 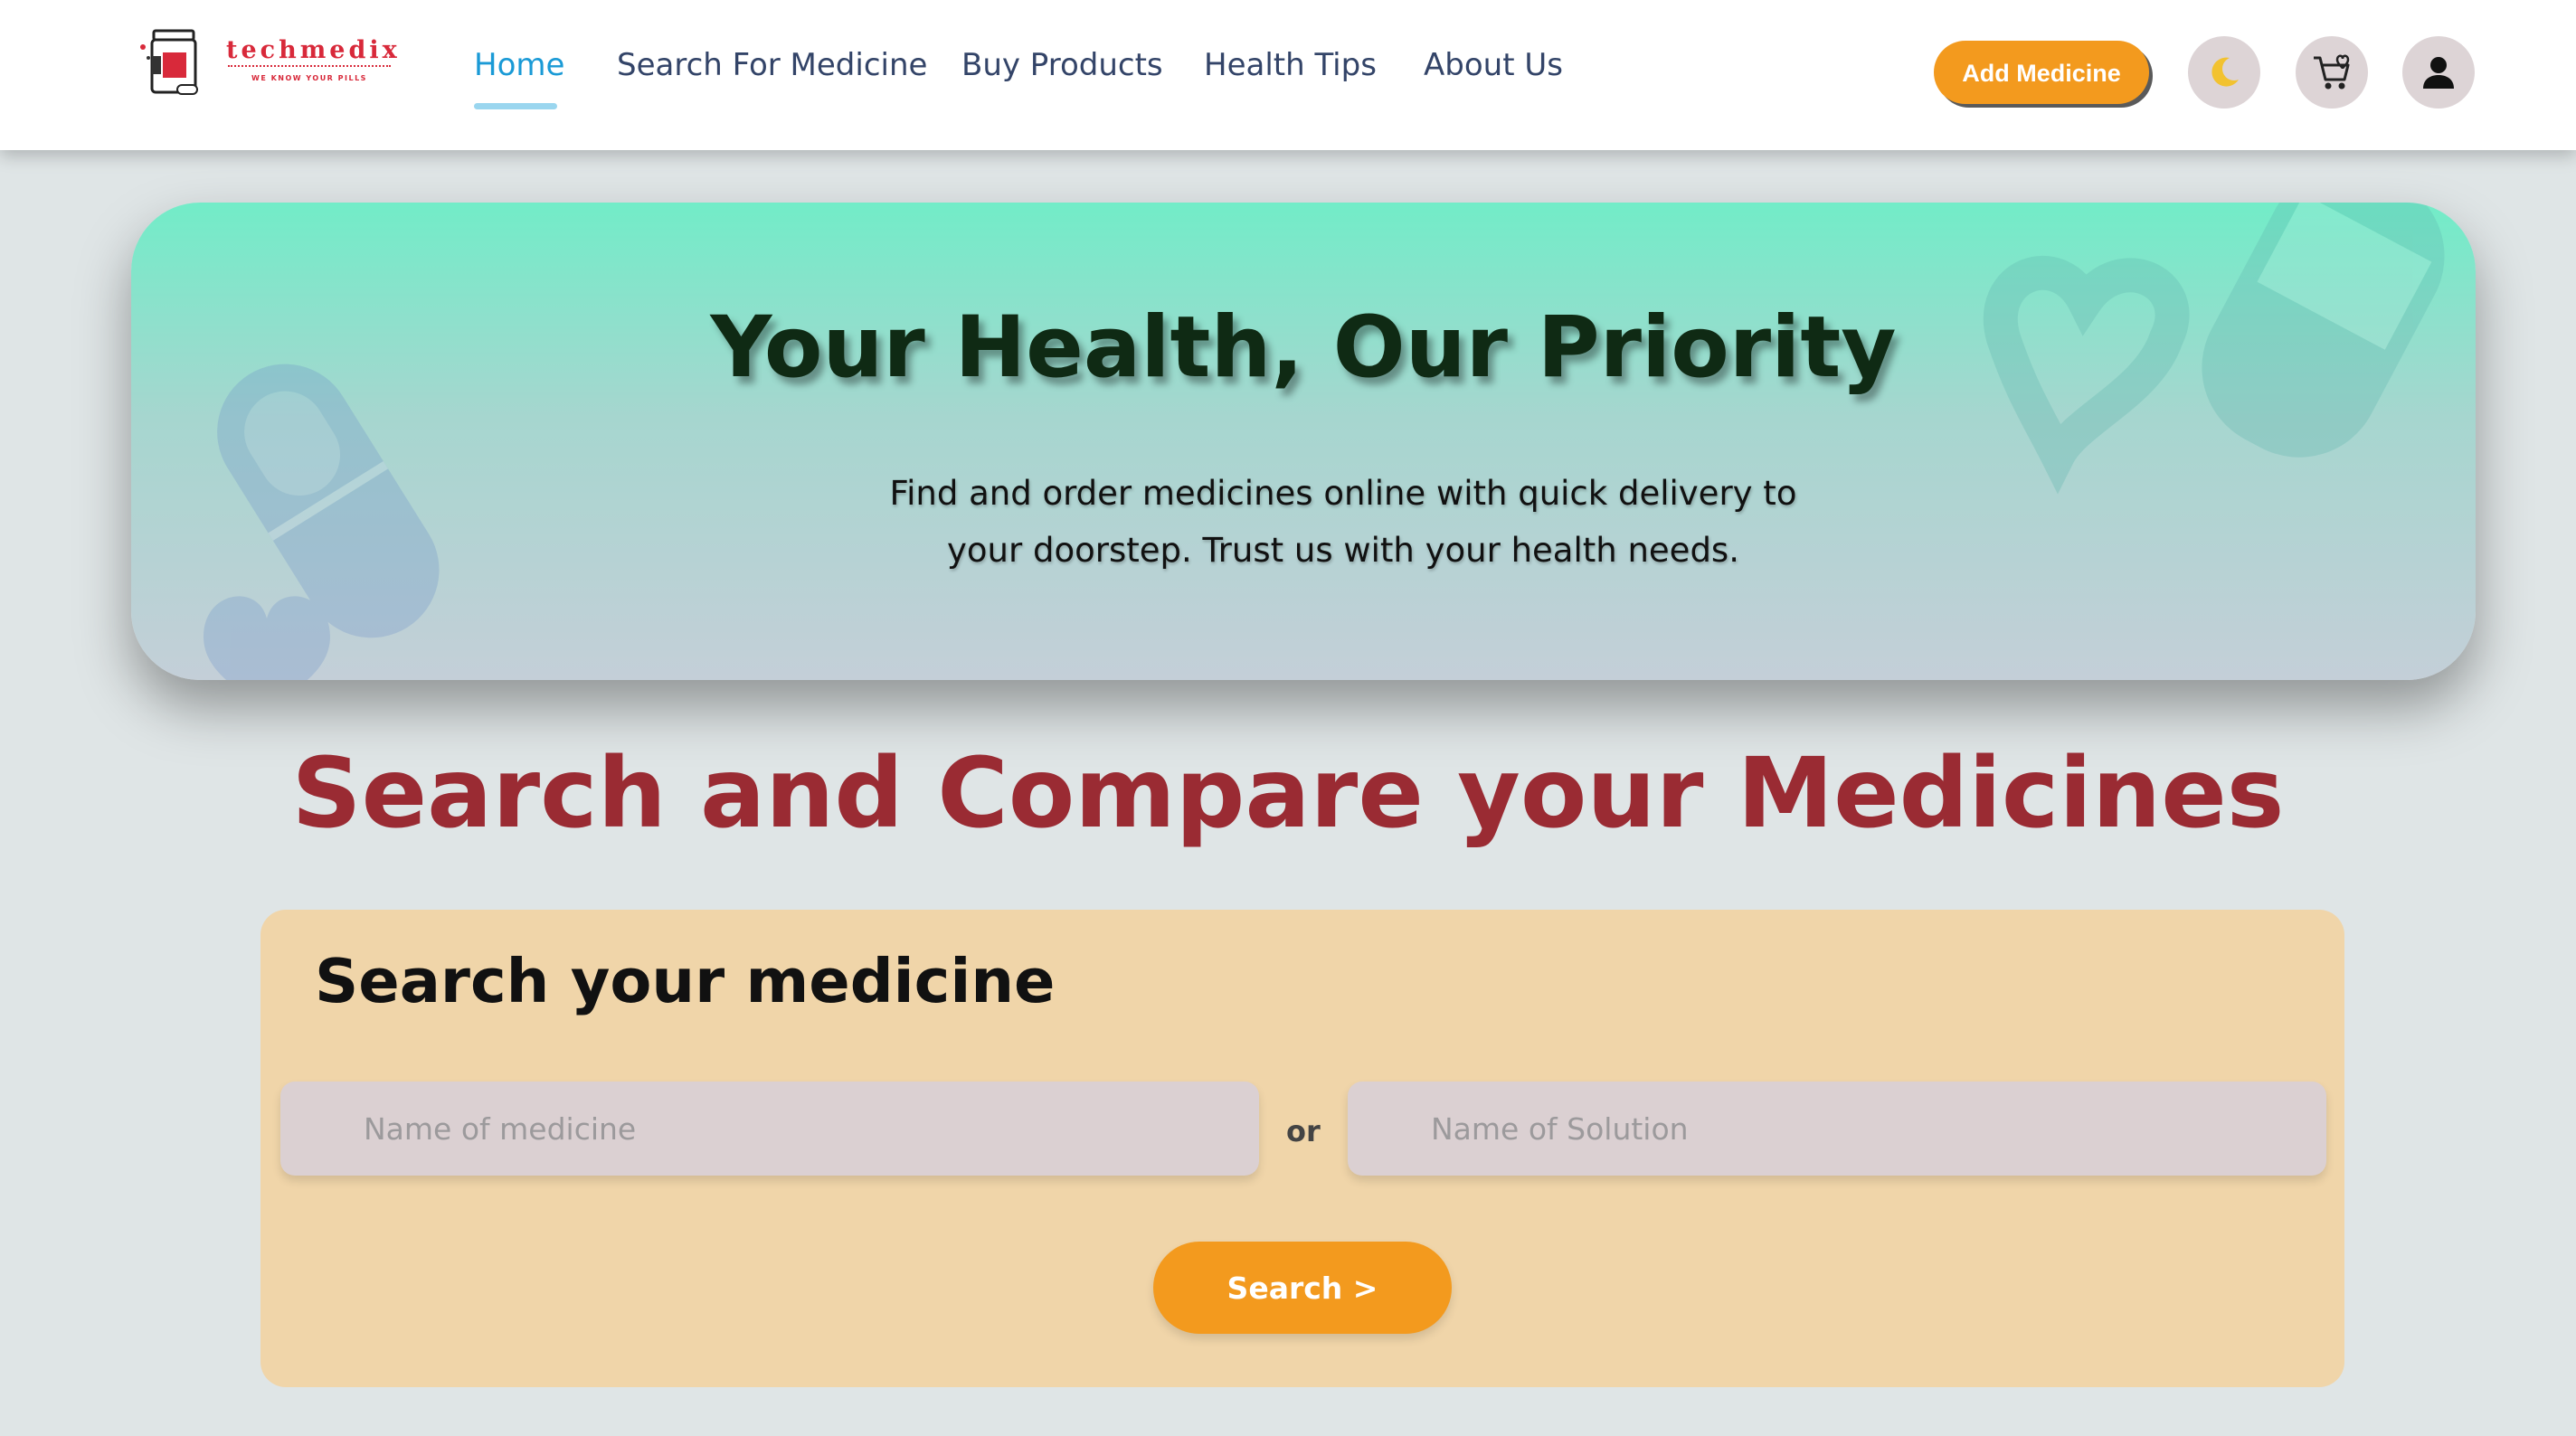 What do you see at coordinates (772, 65) in the screenshot?
I see `nav-search-medicine: Search For Medicine` at bounding box center [772, 65].